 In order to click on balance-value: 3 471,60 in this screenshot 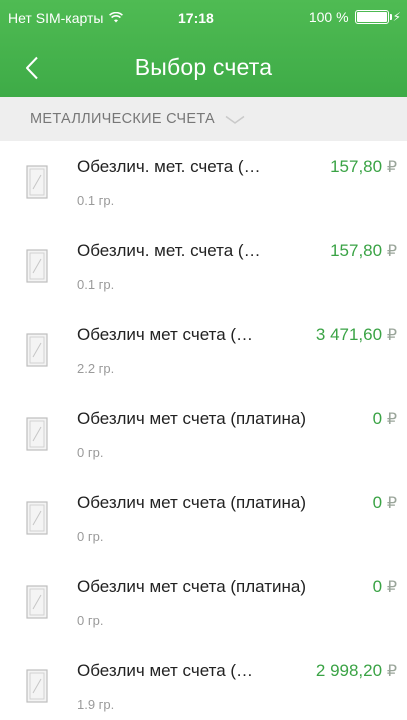, I will do `click(349, 334)`.